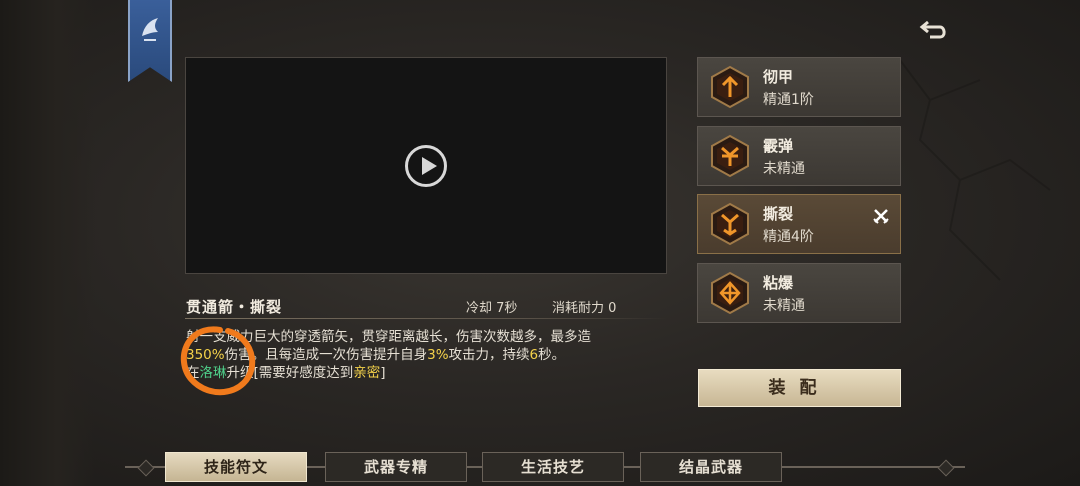 Image resolution: width=1080 pixels, height=486 pixels. I want to click on guild-banner, so click(150, 41).